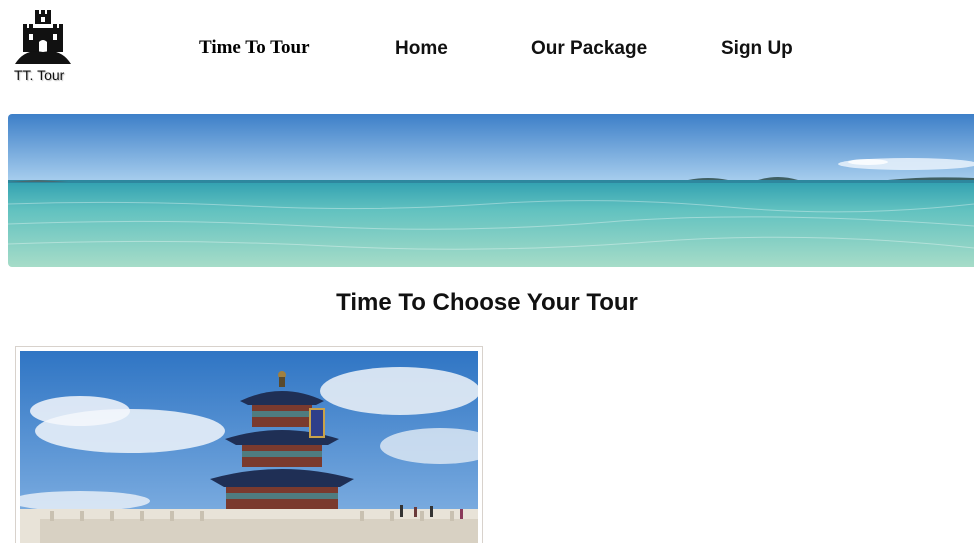  What do you see at coordinates (421, 49) in the screenshot?
I see `nav-home: Home` at bounding box center [421, 49].